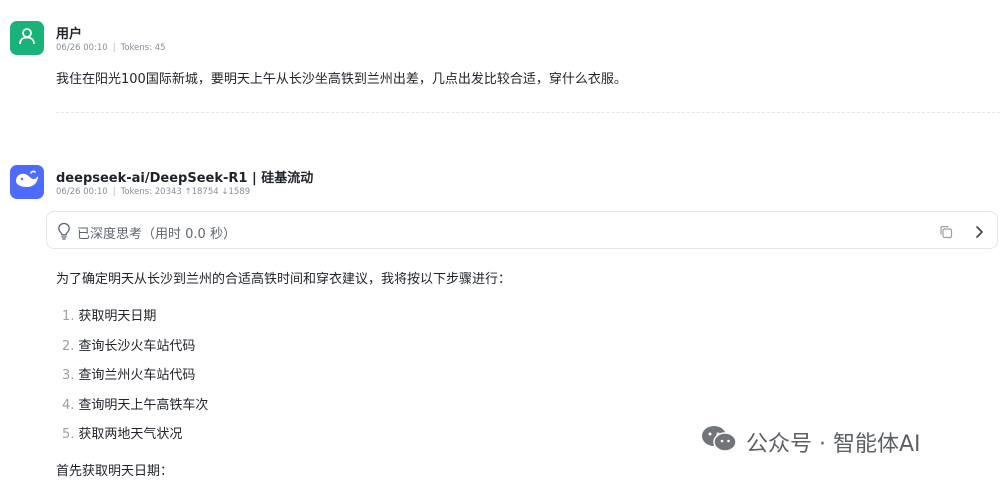 This screenshot has width=1004, height=483. I want to click on lightbulb-icon, so click(64, 233).